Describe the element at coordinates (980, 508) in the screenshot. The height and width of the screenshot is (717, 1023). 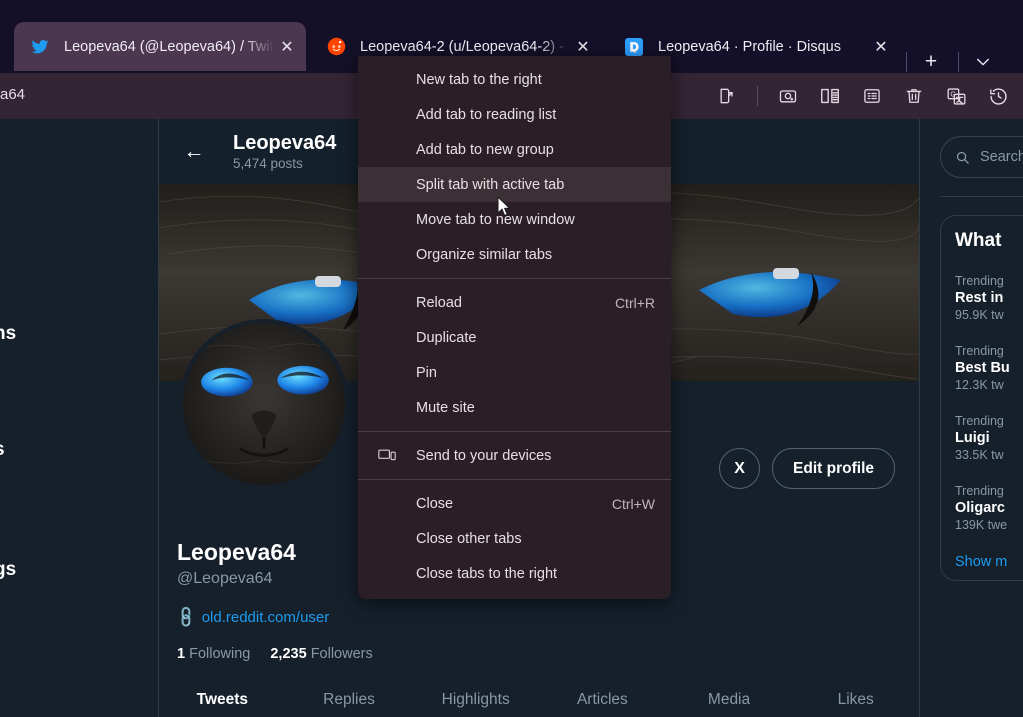
I see `trend-name: Oligarc` at that location.